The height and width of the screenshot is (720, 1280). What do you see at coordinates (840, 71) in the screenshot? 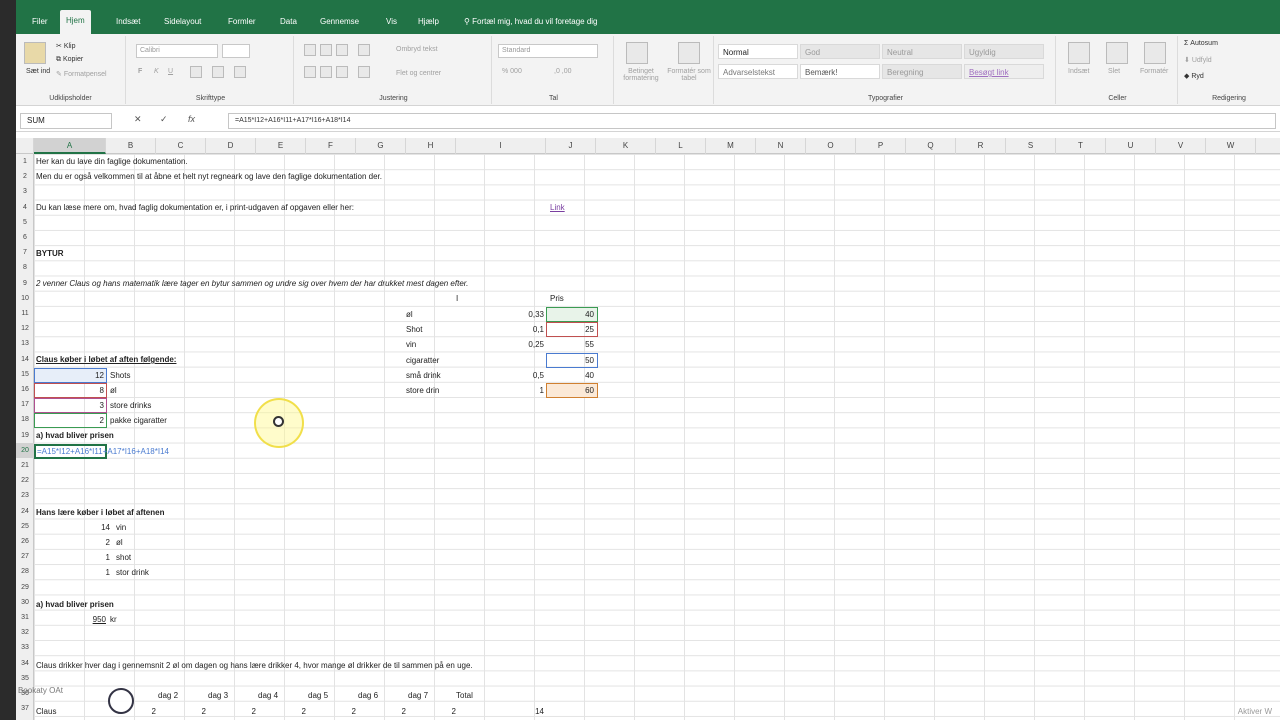
I see `style-note: Bemærk!` at bounding box center [840, 71].